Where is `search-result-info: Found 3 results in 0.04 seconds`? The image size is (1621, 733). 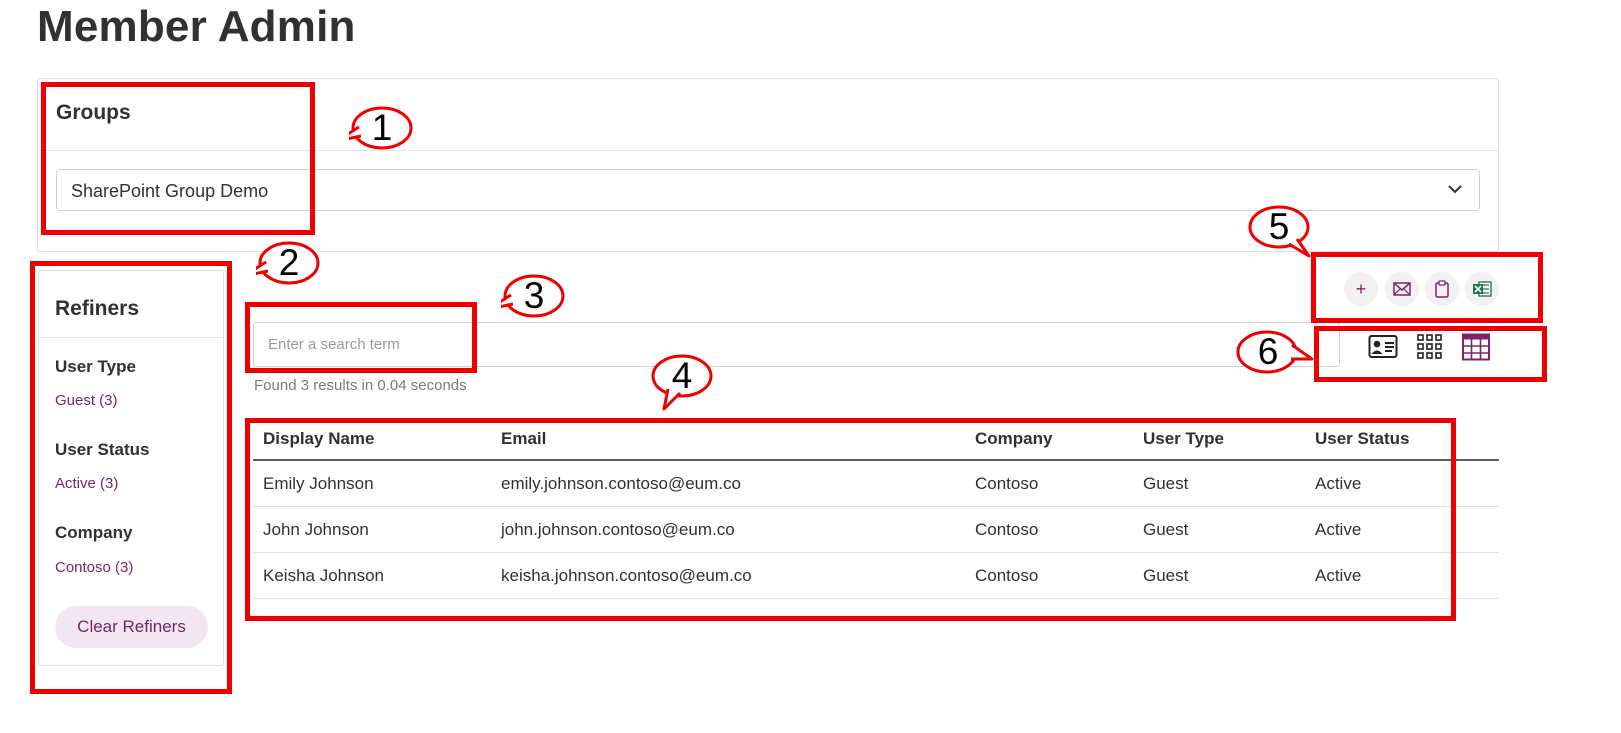
search-result-info: Found 3 results in 0.04 seconds is located at coordinates (360, 385).